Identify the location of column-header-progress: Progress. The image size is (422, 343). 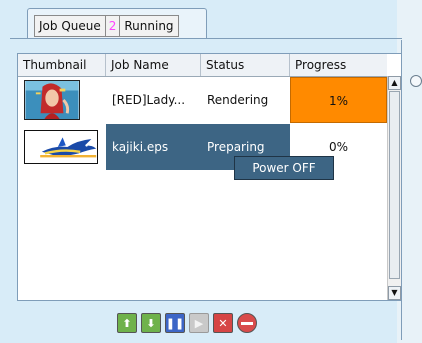
(338, 65).